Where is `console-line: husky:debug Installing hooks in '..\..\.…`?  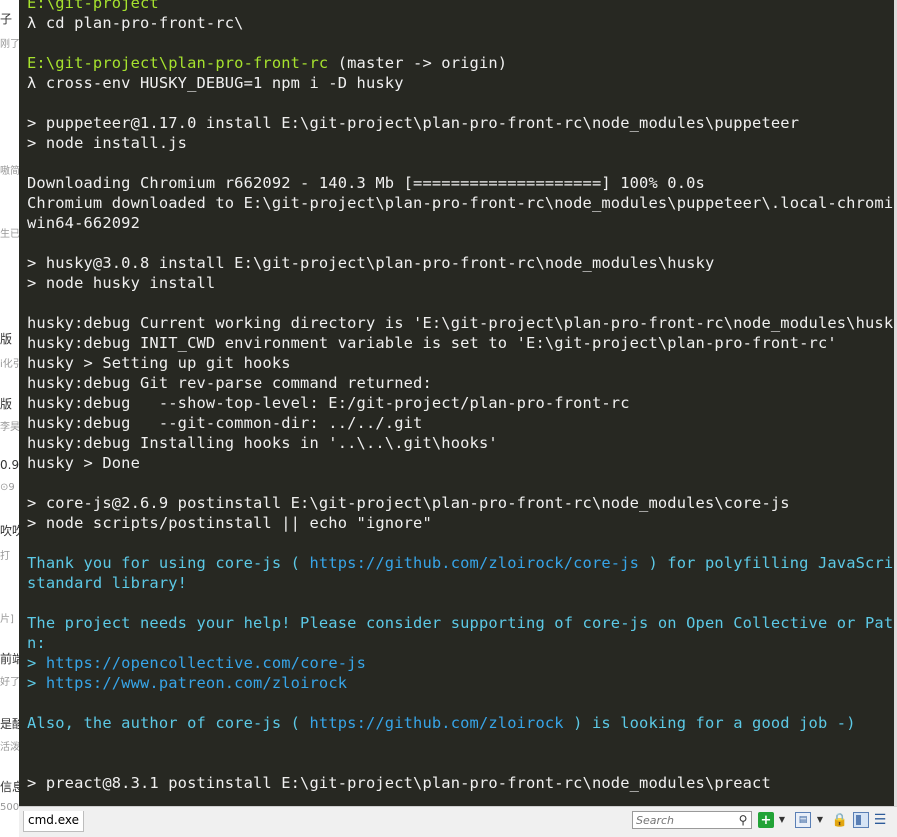 console-line: husky:debug Installing hooks in '..\..\.… is located at coordinates (460, 443).